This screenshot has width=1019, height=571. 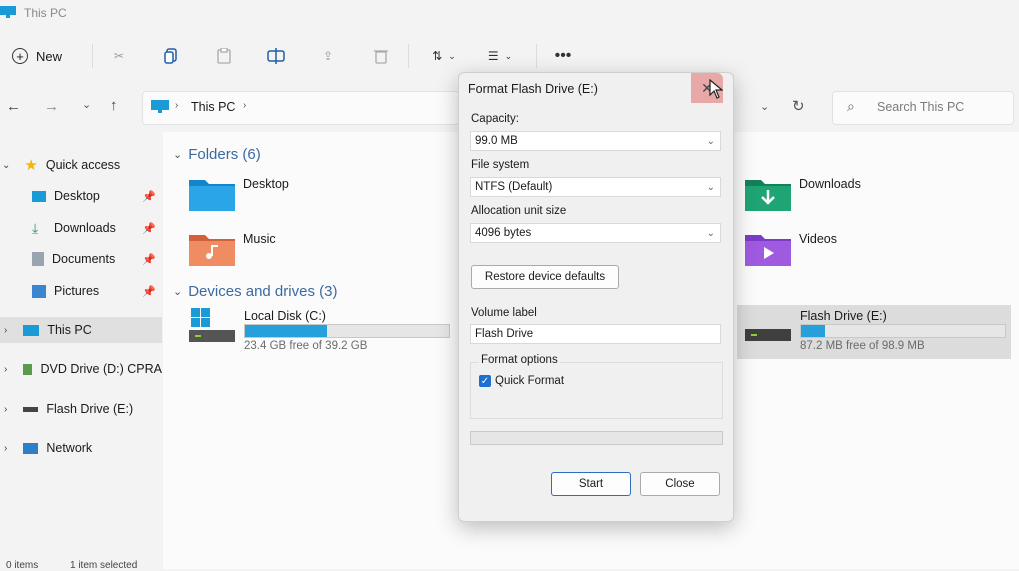 What do you see at coordinates (437, 56) in the screenshot?
I see `sort-icon: ⇅` at bounding box center [437, 56].